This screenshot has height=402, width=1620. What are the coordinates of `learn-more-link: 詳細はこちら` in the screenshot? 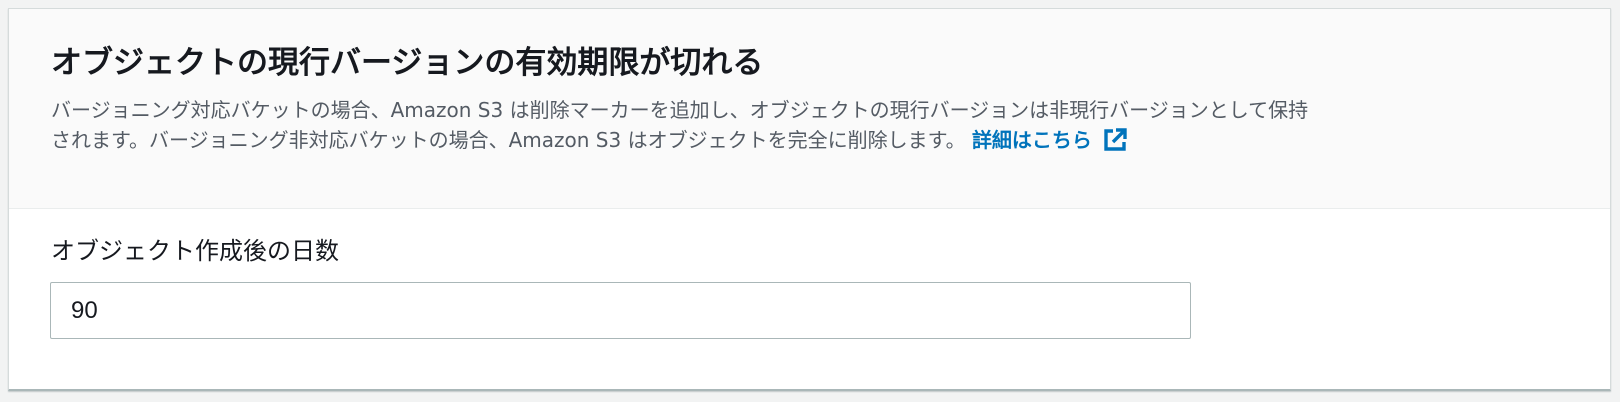 It's located at (1050, 140).